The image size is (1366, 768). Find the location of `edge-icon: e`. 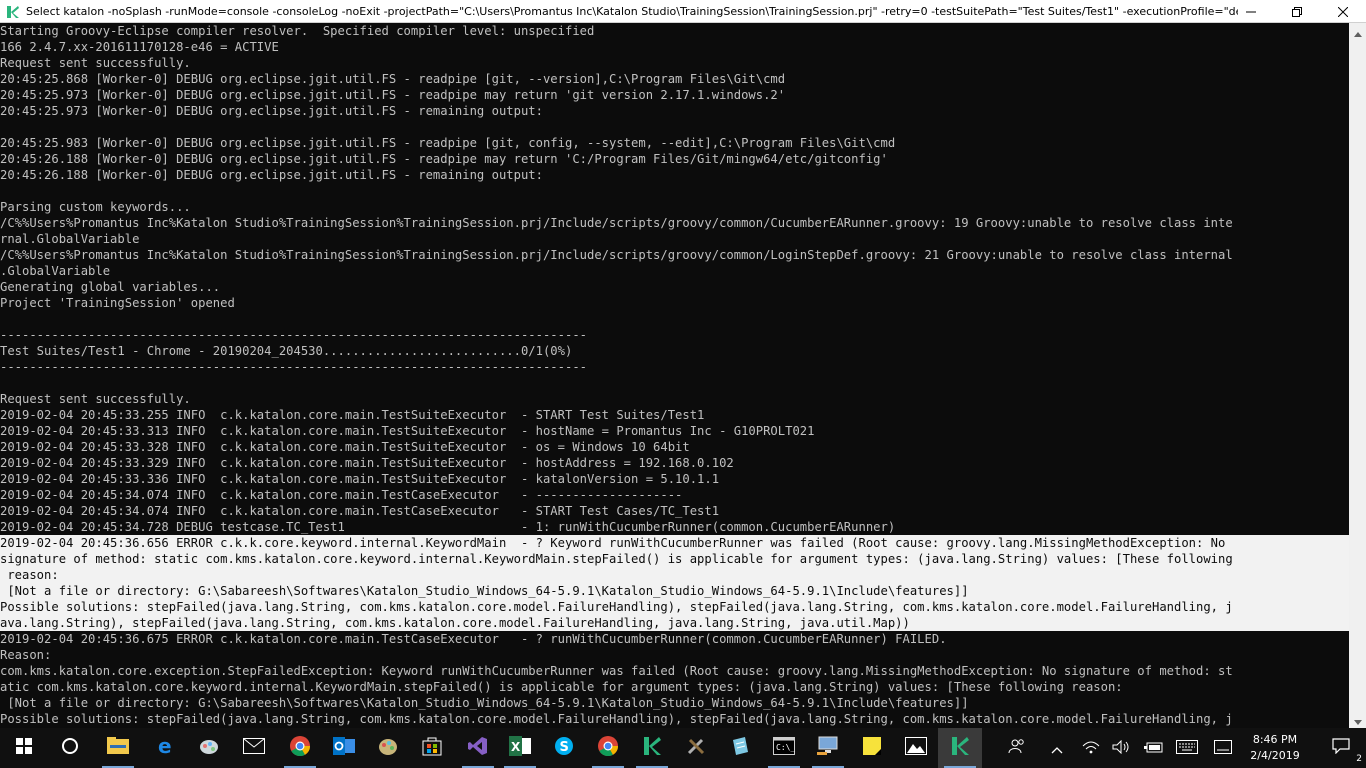

edge-icon: e is located at coordinates (166, 747).